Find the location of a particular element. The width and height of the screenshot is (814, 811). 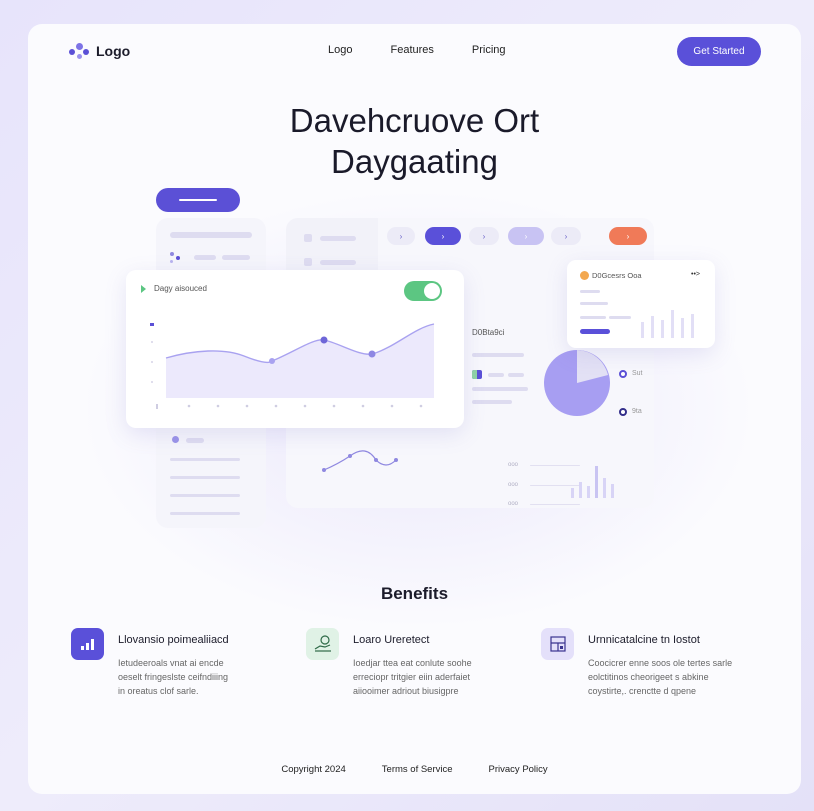

footer-terms-link: Terms of Service is located at coordinates (417, 769).